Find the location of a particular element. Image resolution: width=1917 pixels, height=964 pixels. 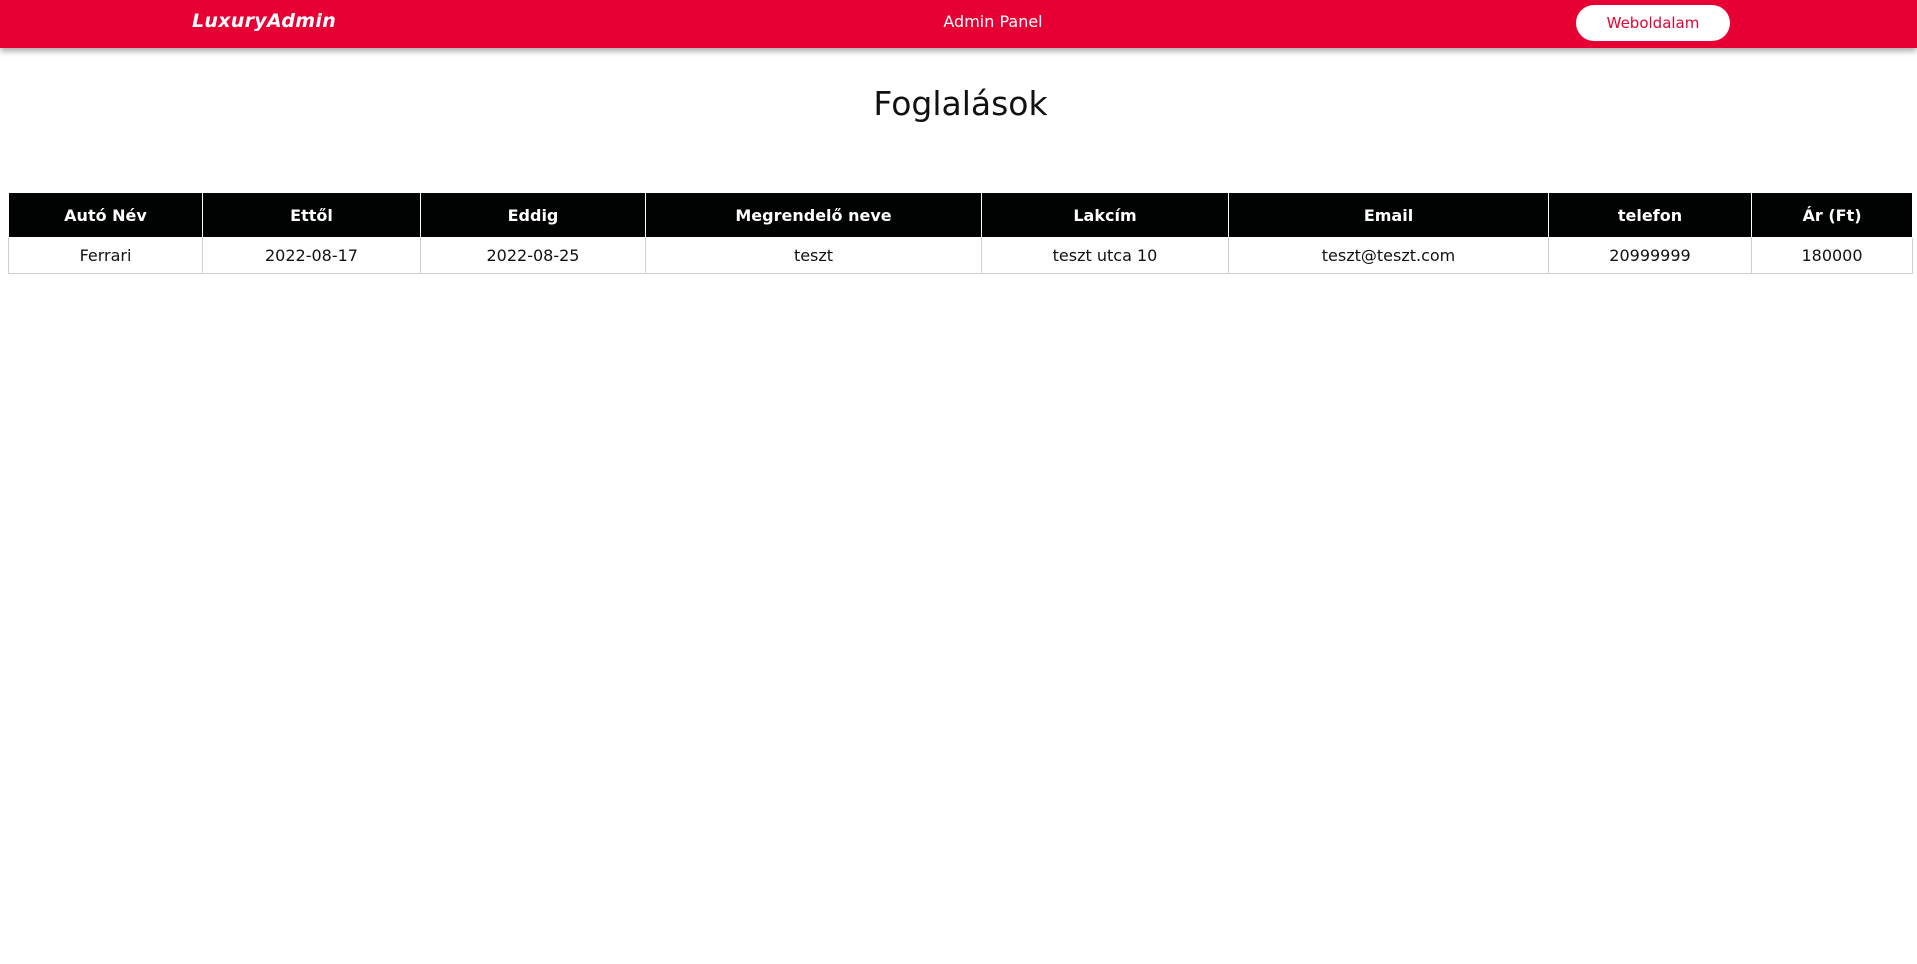

my-website-button: Weboldalam is located at coordinates (1653, 23).